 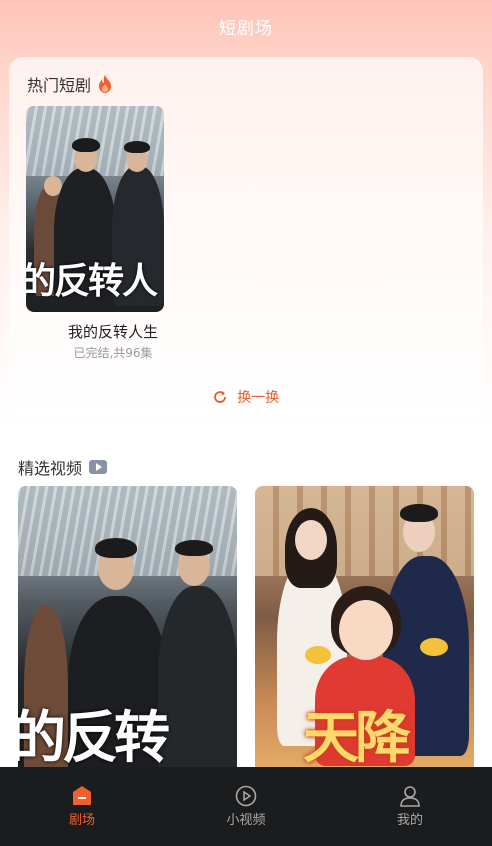 I want to click on video-icon, so click(x=98, y=467).